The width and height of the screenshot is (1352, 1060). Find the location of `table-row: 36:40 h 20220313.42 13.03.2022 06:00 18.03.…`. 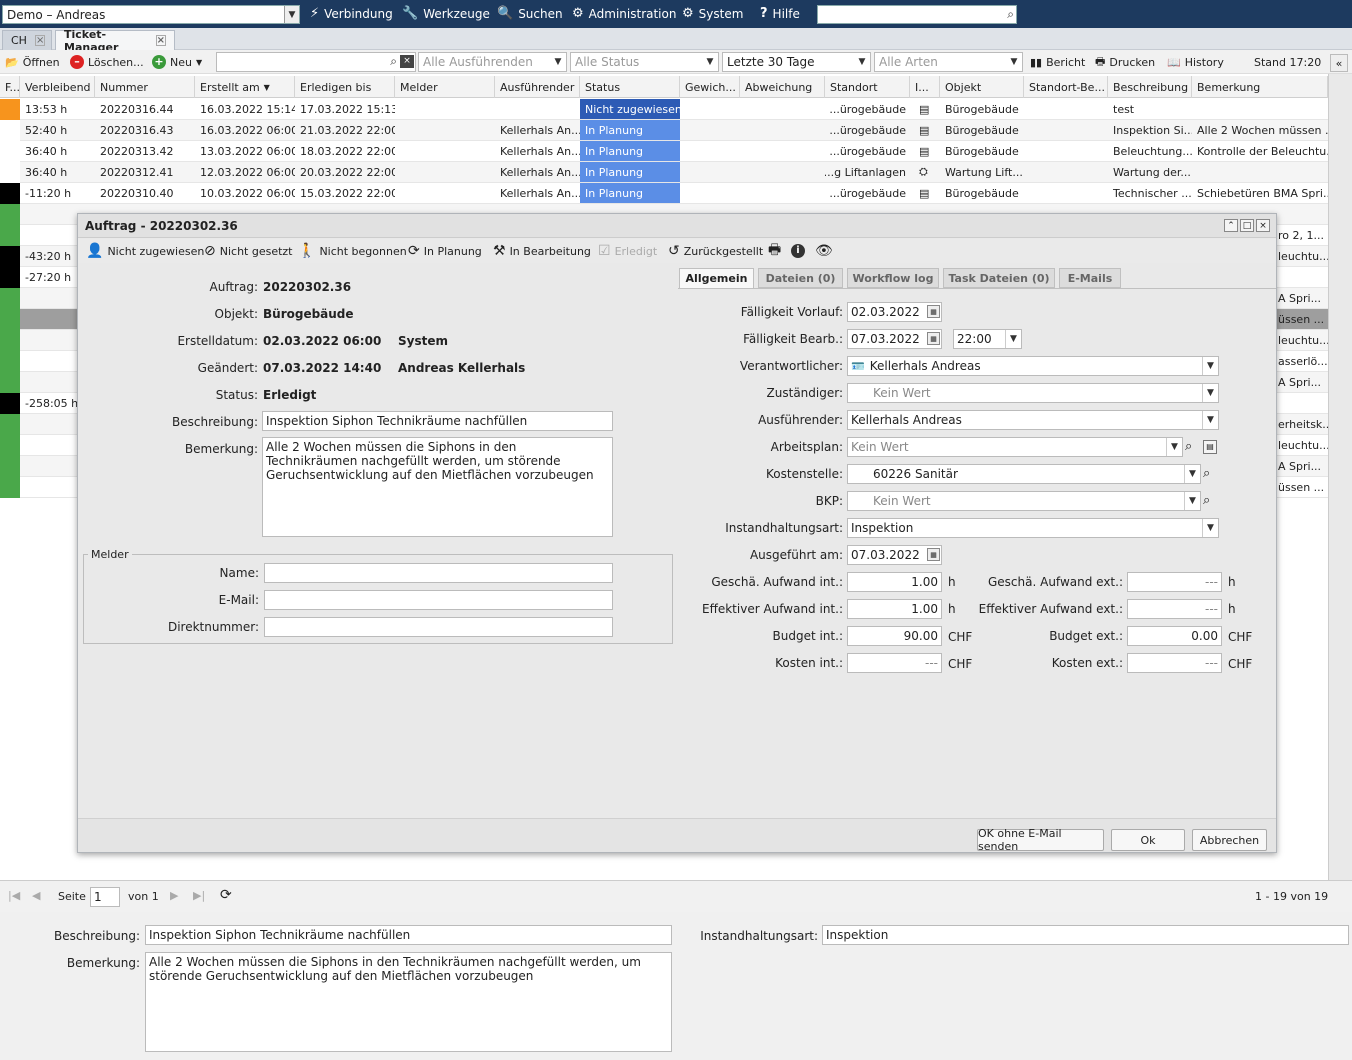

table-row: 36:40 h 20220313.42 13.03.2022 06:00 18.03.… is located at coordinates (664, 151).